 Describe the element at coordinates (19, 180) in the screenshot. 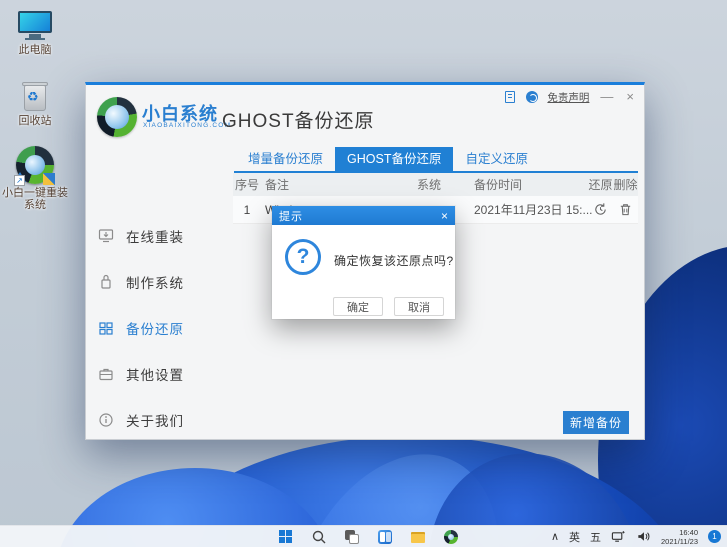

I see `shortcut-arrow-icon: ↗` at that location.